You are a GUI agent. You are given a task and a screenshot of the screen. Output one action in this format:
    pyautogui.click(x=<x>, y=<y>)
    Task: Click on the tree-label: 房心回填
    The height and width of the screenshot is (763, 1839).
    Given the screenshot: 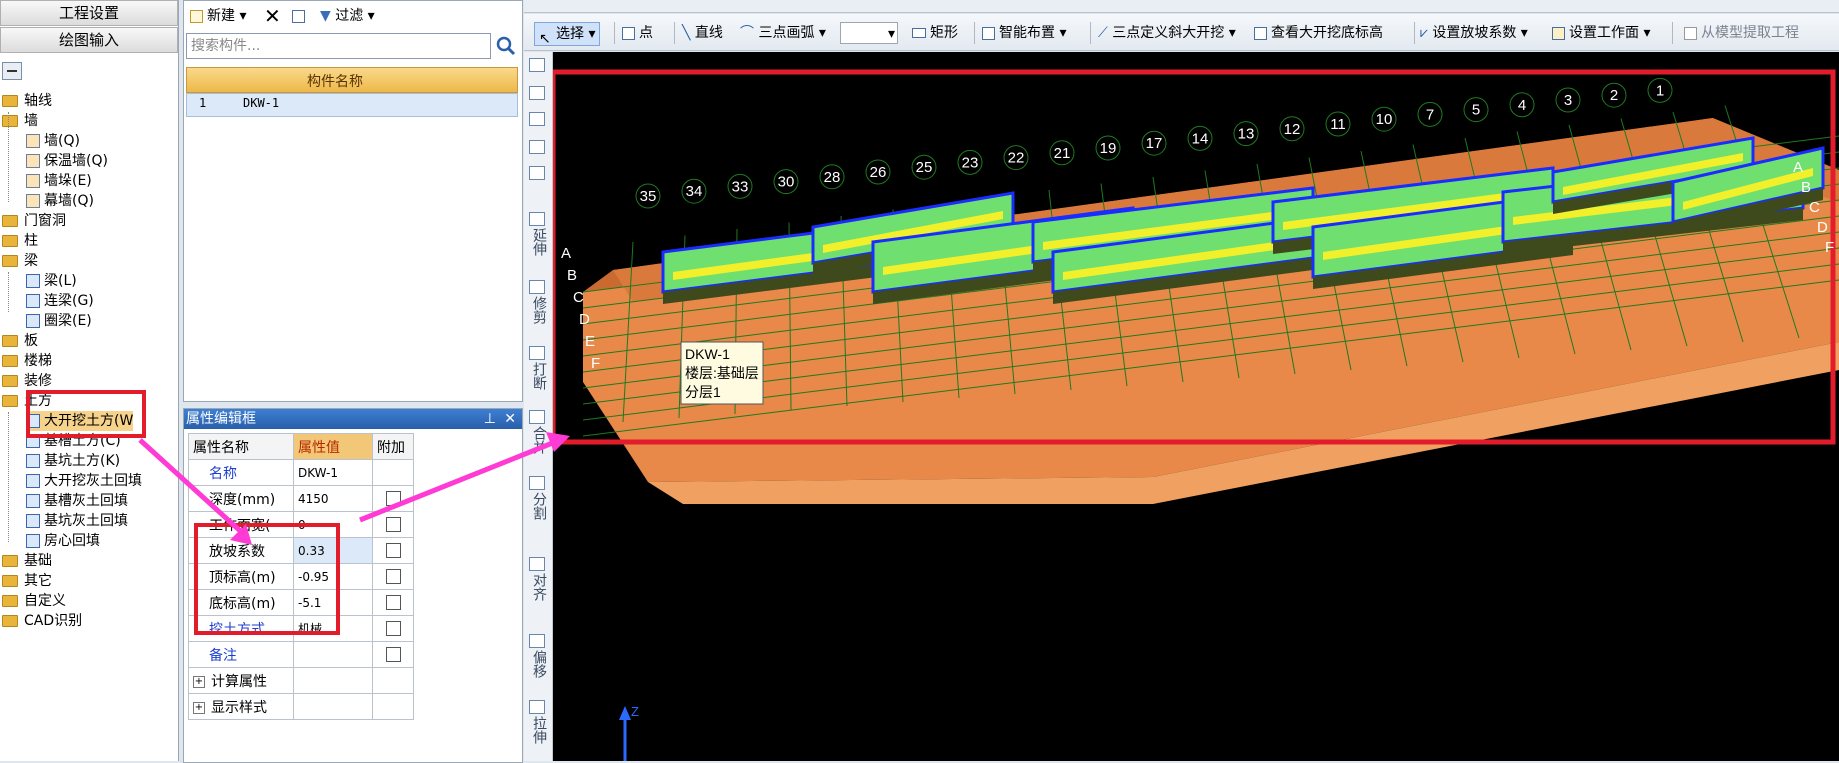 What is the action you would take?
    pyautogui.click(x=72, y=541)
    